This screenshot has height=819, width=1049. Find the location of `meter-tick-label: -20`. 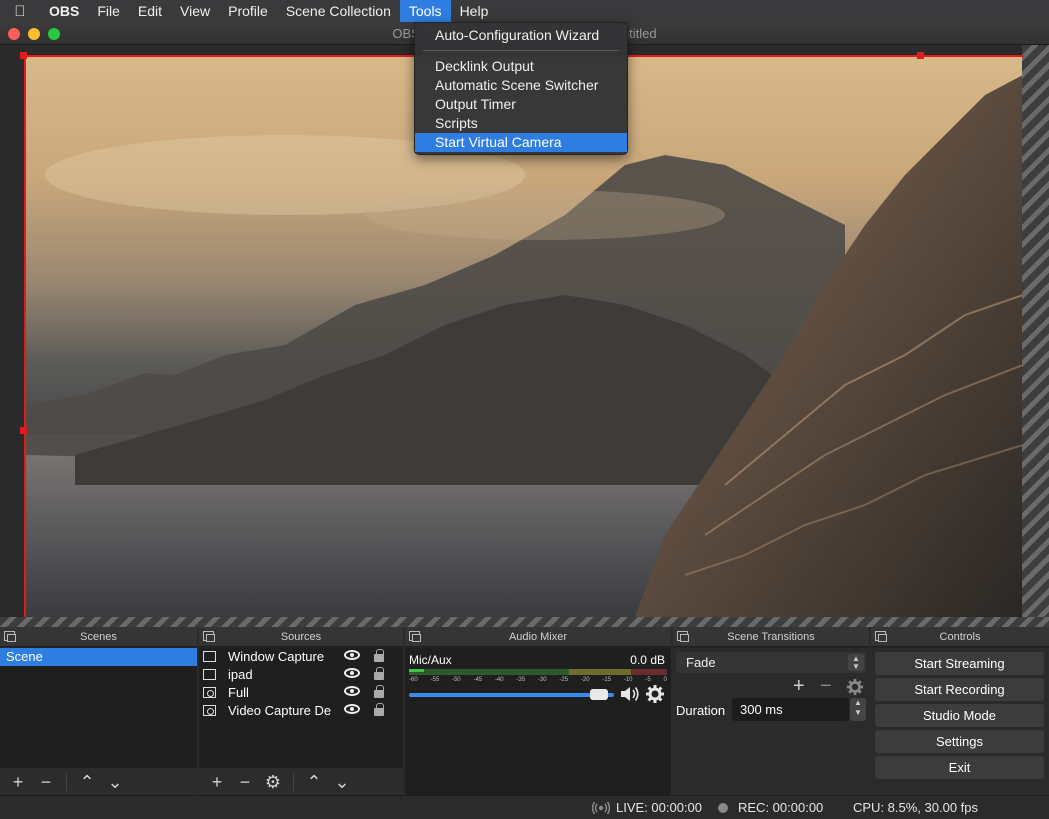

meter-tick-label: -20 is located at coordinates (585, 680).